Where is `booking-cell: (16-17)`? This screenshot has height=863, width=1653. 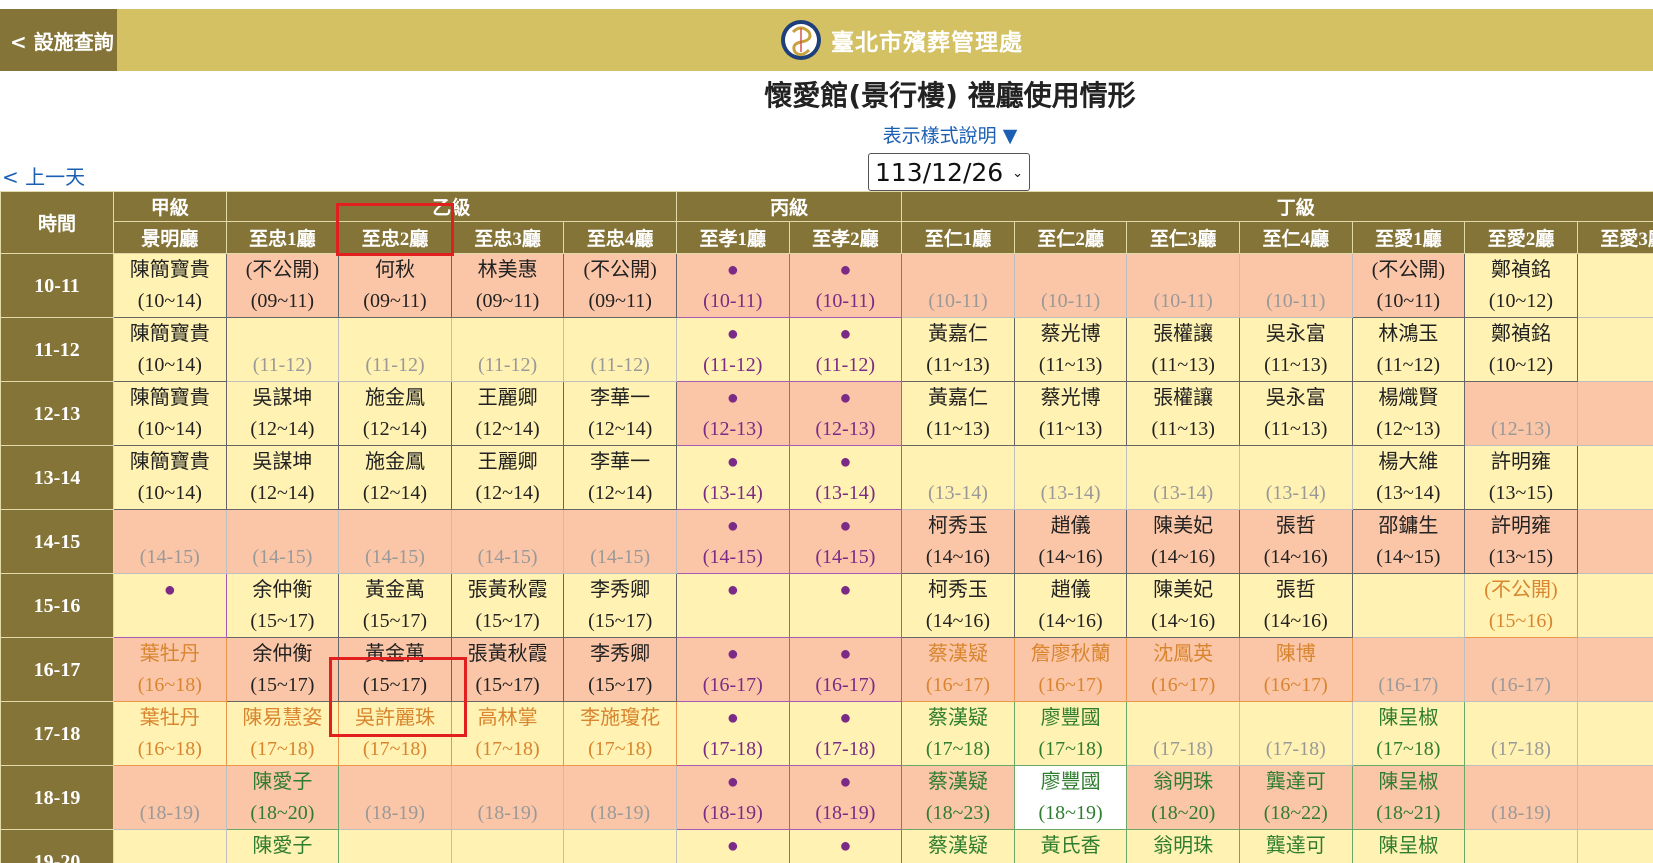
booking-cell: (16-17) is located at coordinates (1408, 669).